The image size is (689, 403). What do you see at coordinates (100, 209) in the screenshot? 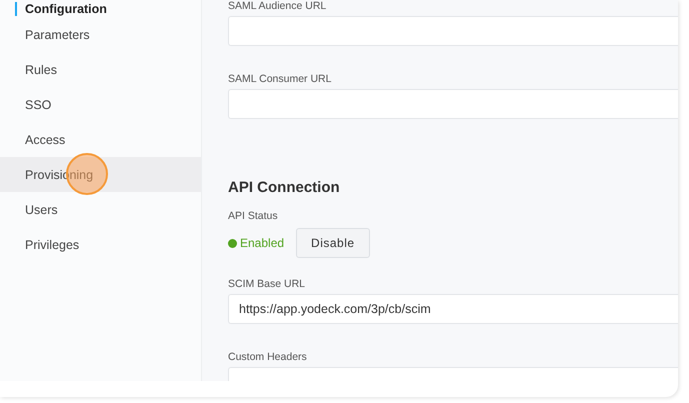
I see `sidebar-item: Users` at bounding box center [100, 209].